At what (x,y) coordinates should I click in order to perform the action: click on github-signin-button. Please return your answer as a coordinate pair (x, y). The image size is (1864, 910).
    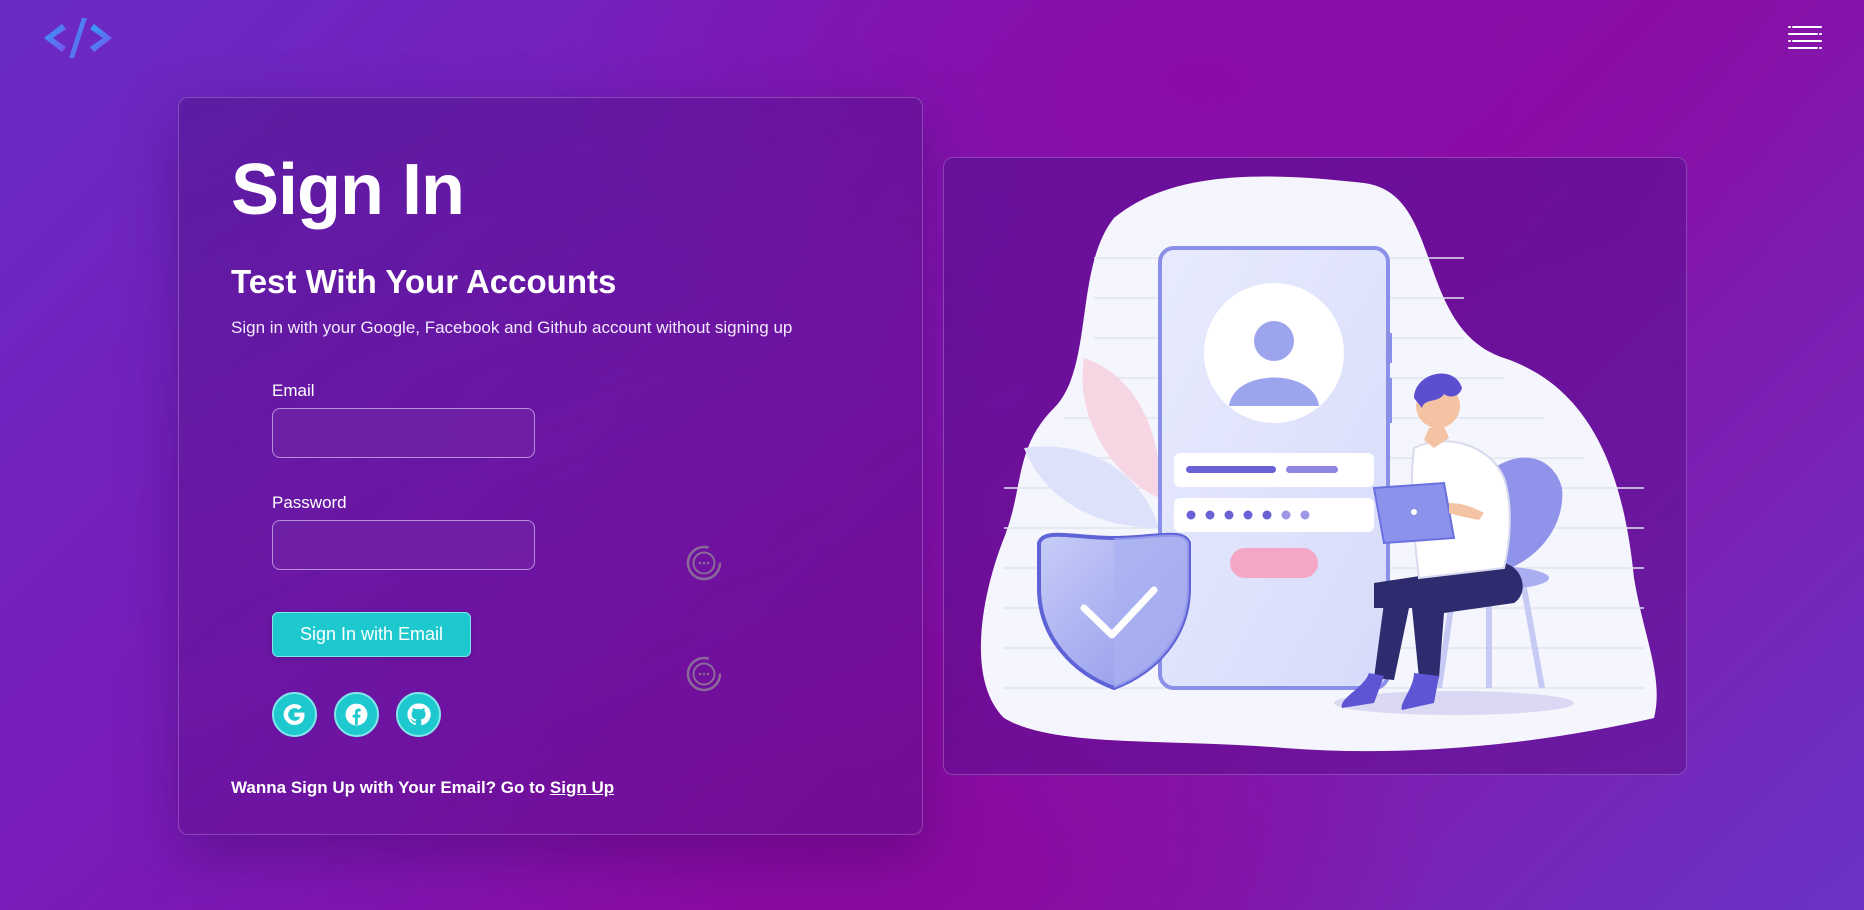
    Looking at the image, I should click on (418, 714).